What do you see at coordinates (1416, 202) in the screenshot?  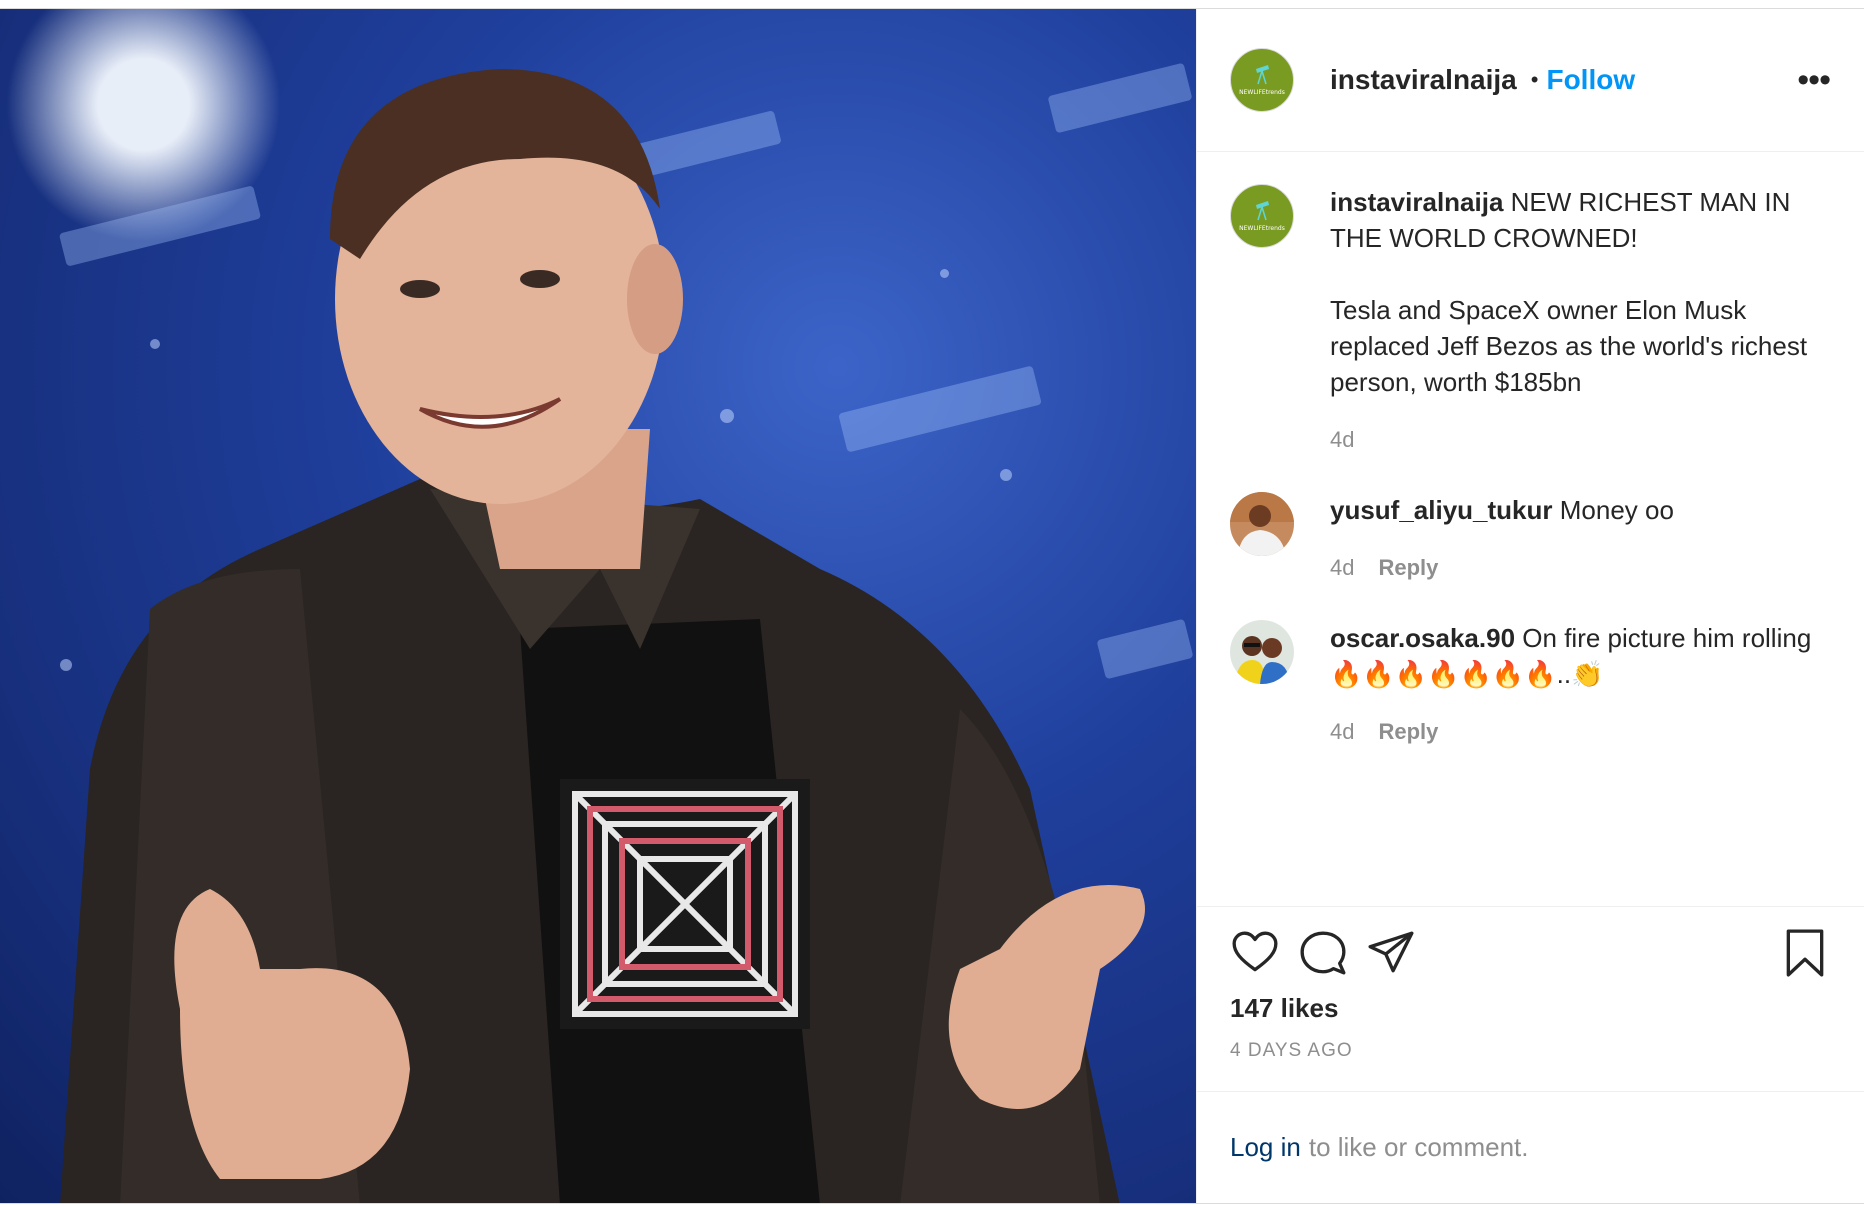 I see `caption-username: instaviralnaija` at bounding box center [1416, 202].